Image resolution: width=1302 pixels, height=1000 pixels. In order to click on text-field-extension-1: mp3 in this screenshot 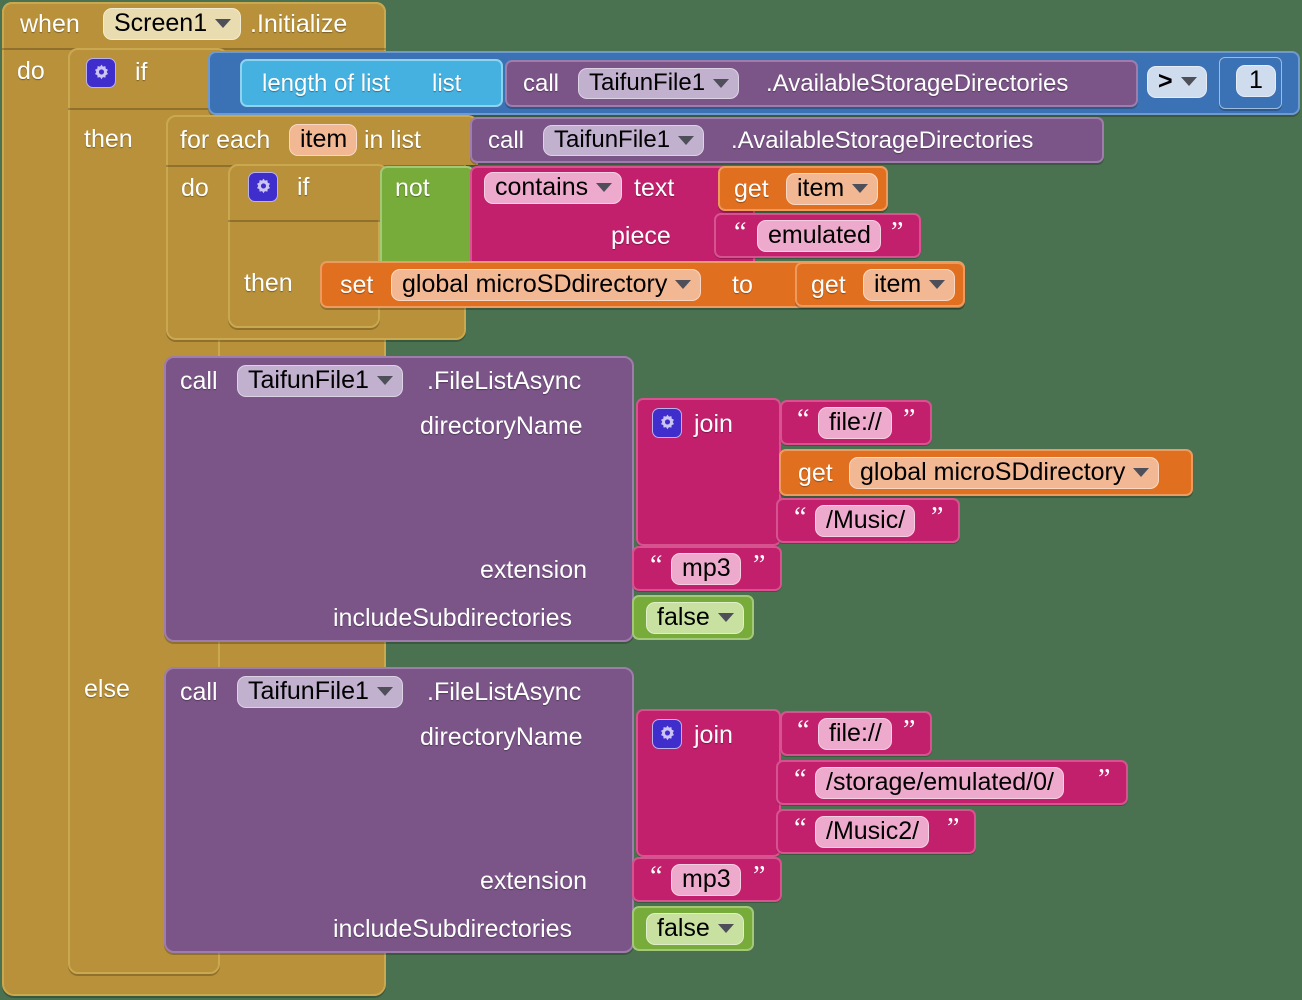, I will do `click(706, 569)`.